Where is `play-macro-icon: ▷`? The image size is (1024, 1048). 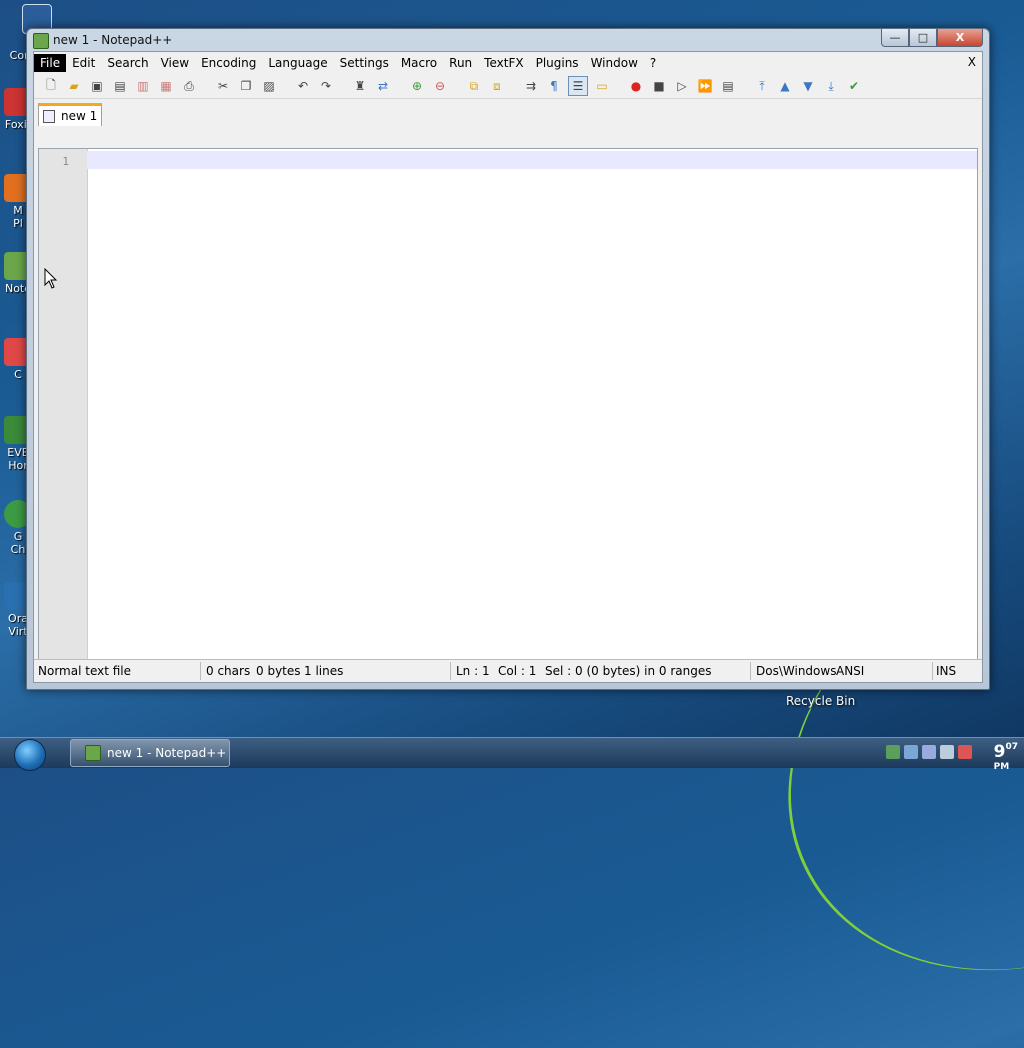
play-macro-icon: ▷ is located at coordinates (682, 86).